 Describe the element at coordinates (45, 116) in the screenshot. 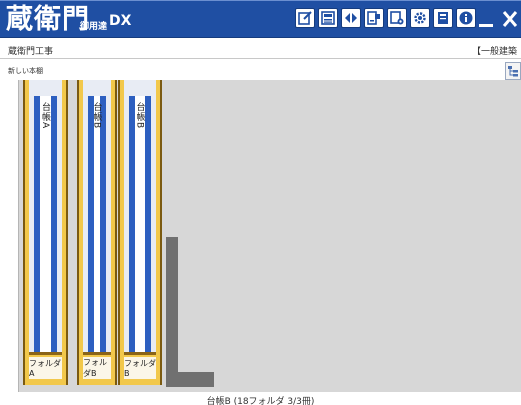

I see `binder-title: 台帳A` at that location.